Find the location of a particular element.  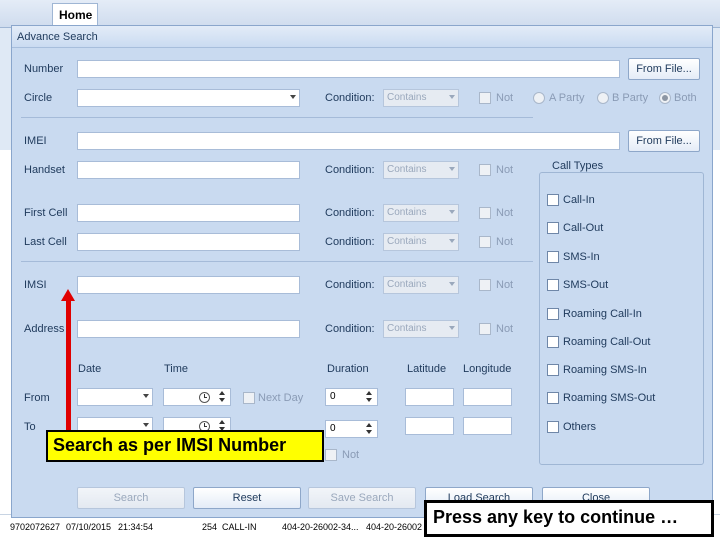

address-not-checkbox is located at coordinates (485, 329).